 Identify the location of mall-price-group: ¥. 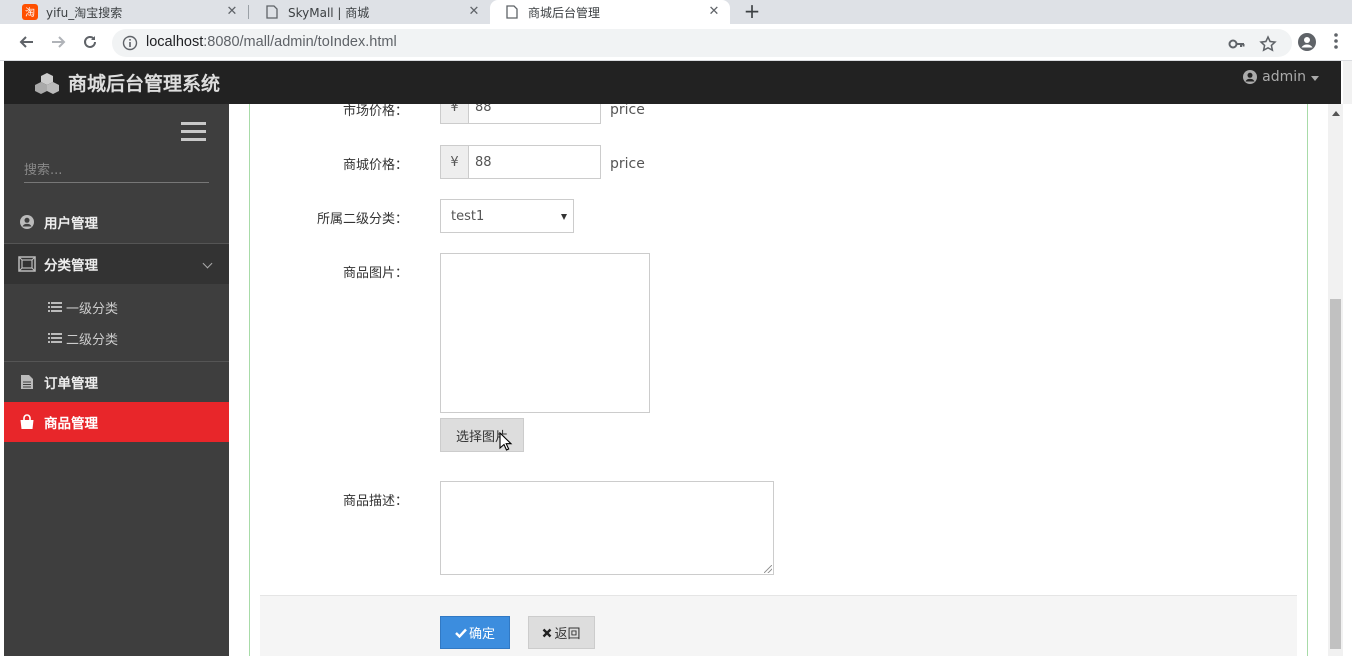
(520, 162).